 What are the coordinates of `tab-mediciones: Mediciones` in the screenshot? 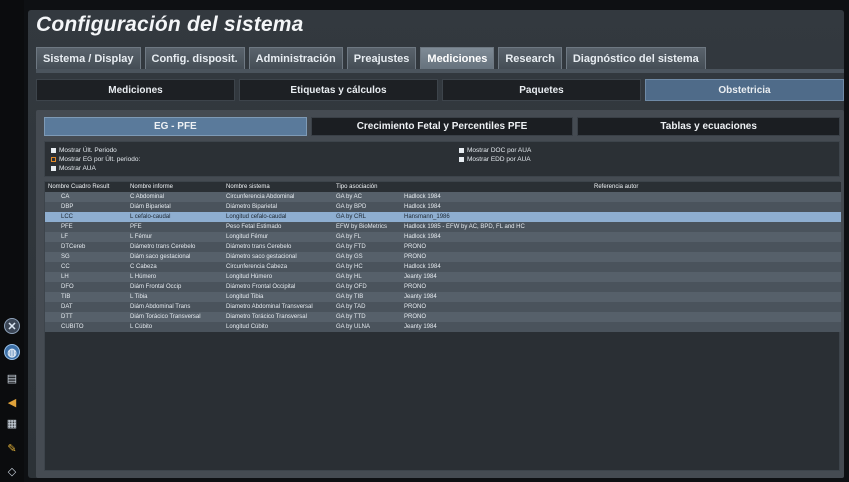 It's located at (457, 58).